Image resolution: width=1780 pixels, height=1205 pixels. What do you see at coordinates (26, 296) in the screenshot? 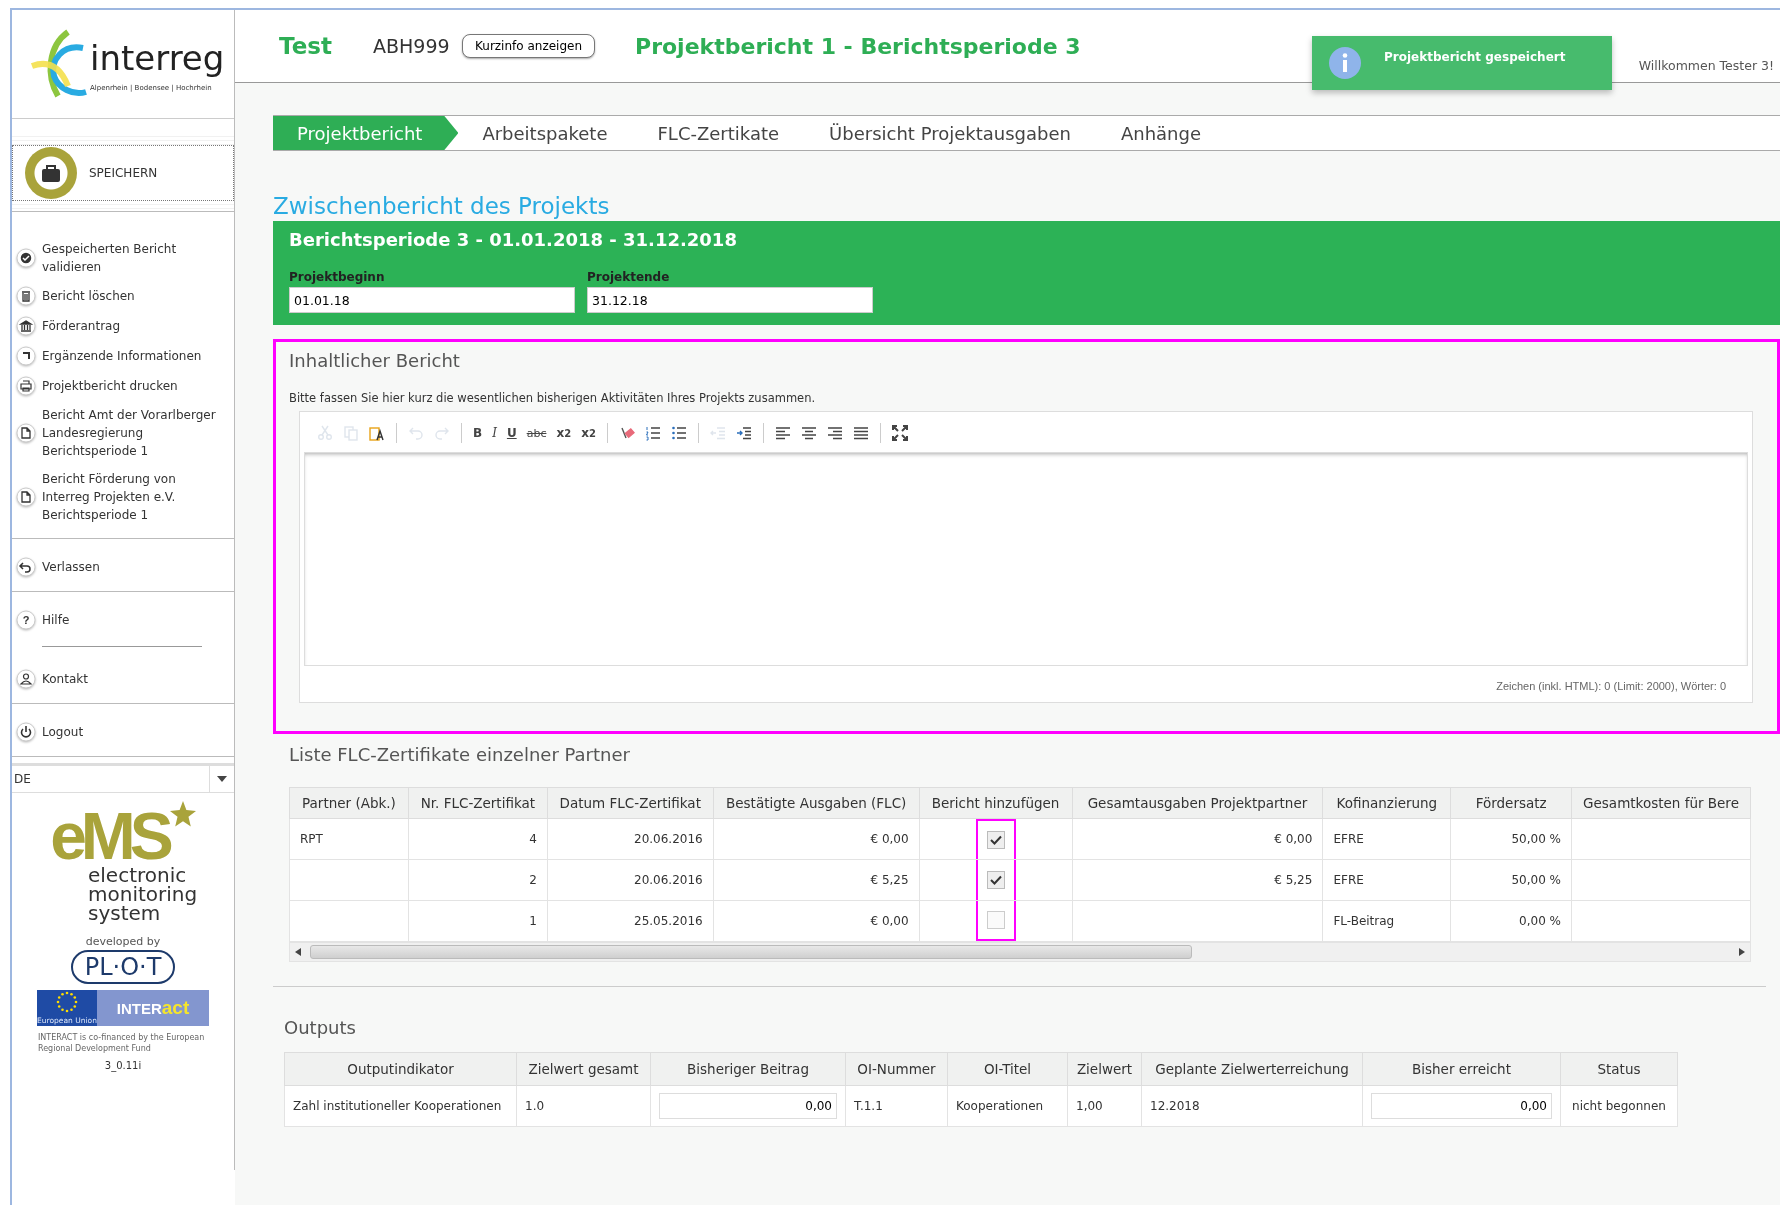
I see `trash-icon` at bounding box center [26, 296].